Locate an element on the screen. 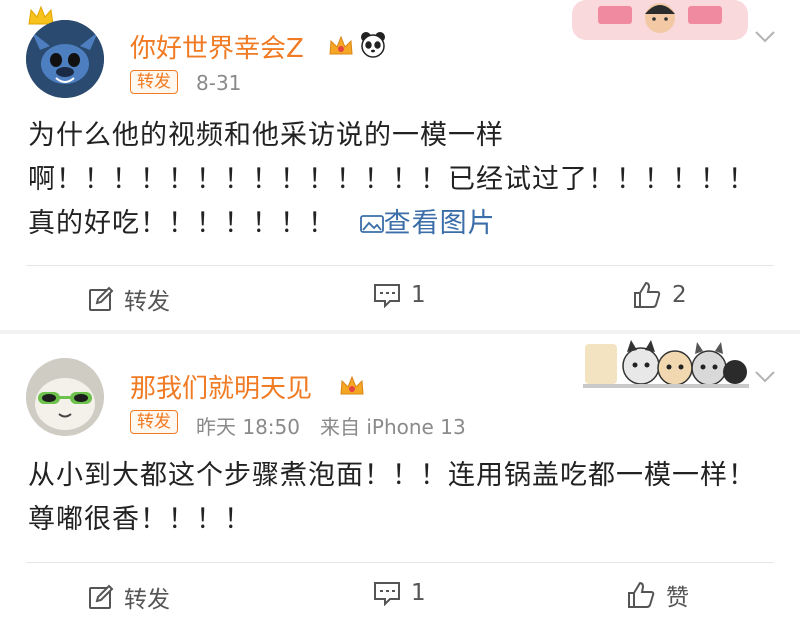 The width and height of the screenshot is (800, 624). view-image-link: 查看图片 is located at coordinates (421, 223).